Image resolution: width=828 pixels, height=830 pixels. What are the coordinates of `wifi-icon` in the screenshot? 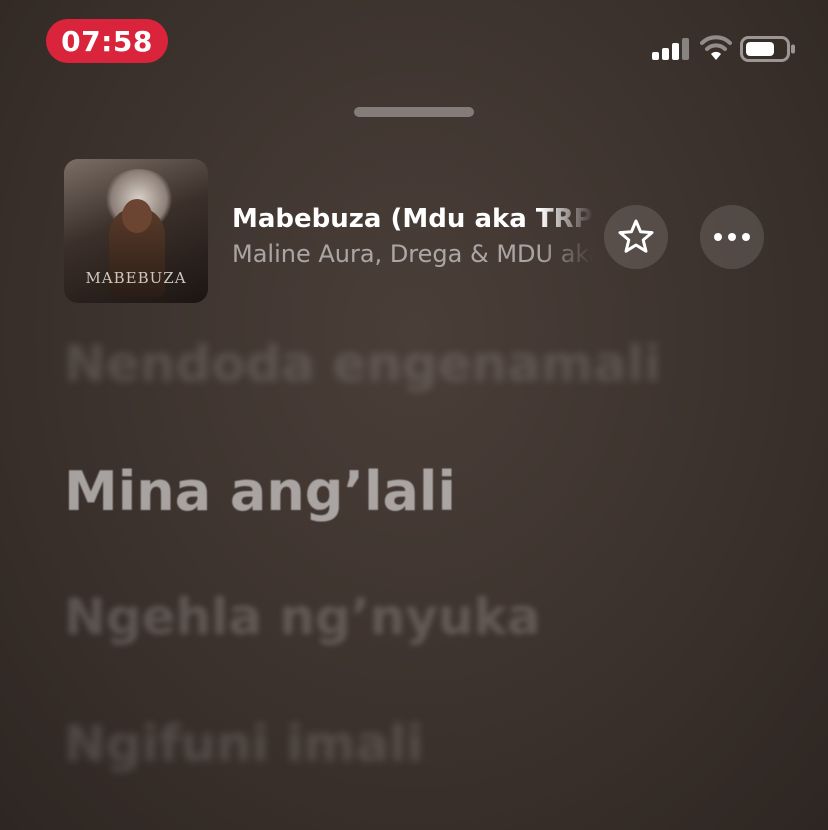 It's located at (716, 47).